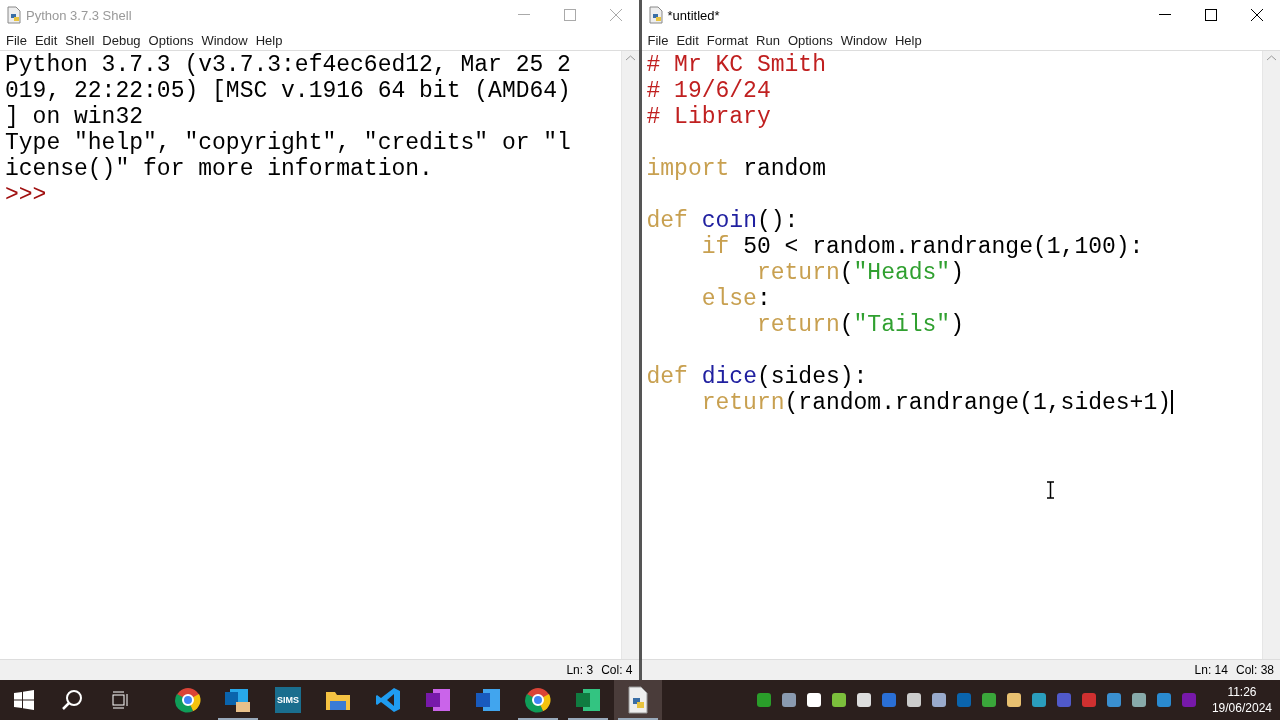 Image resolution: width=1280 pixels, height=720 pixels. I want to click on code-line: def coin():, so click(722, 221).